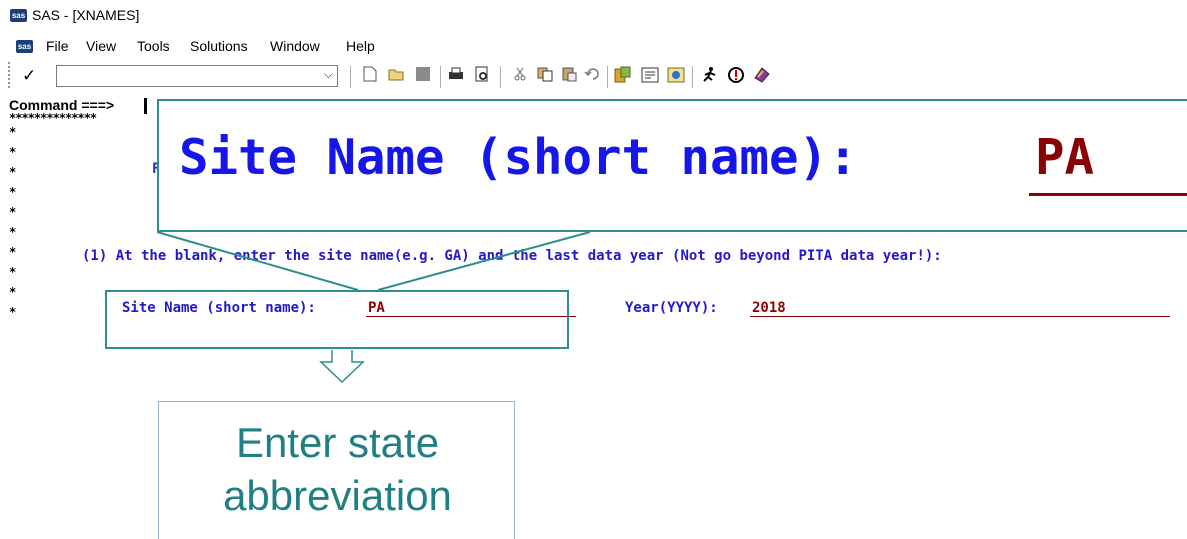  Describe the element at coordinates (342, 367) in the screenshot. I see `down-arrow-icon` at that location.